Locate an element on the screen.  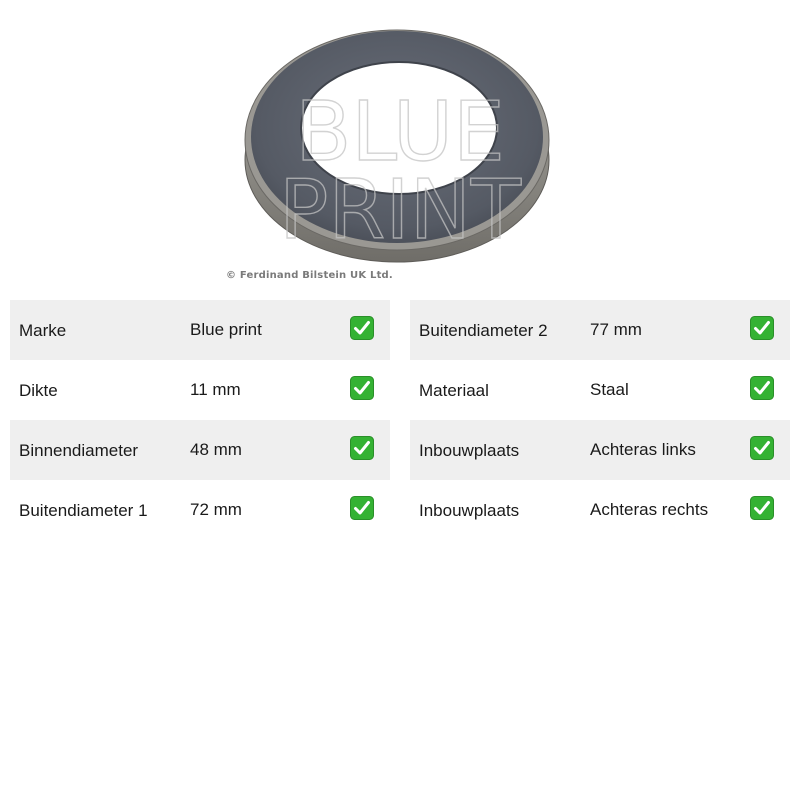
spec-row: Inbouwplaats Achteras links is located at coordinates (600, 450).